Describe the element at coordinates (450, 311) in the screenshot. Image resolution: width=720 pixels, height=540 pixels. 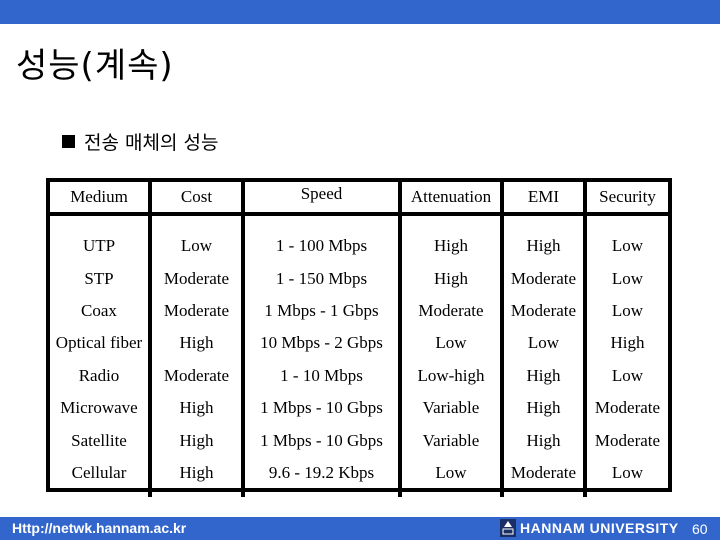
I see `cell-attenuation: Moderate` at that location.